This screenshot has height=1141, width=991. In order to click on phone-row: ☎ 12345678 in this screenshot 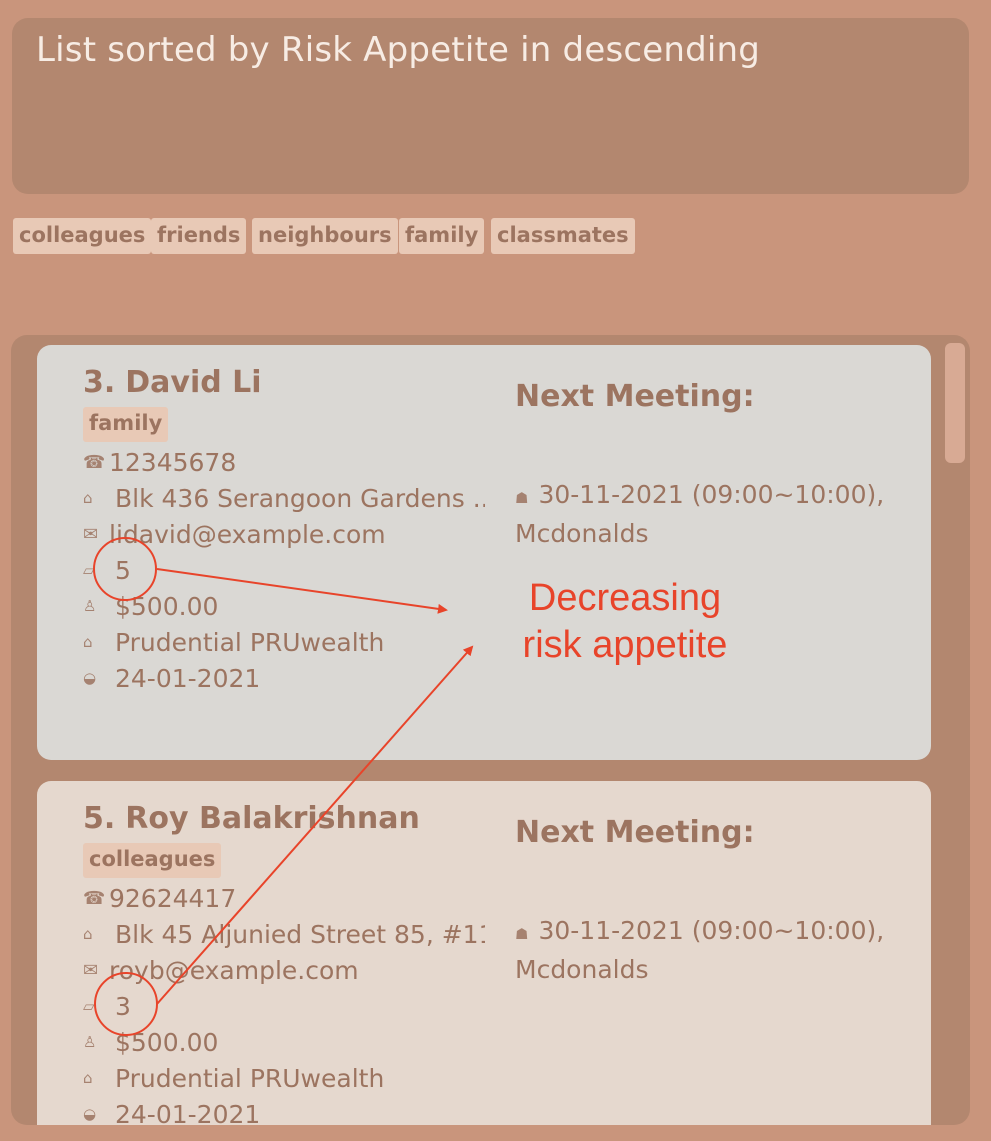, I will do `click(159, 462)`.